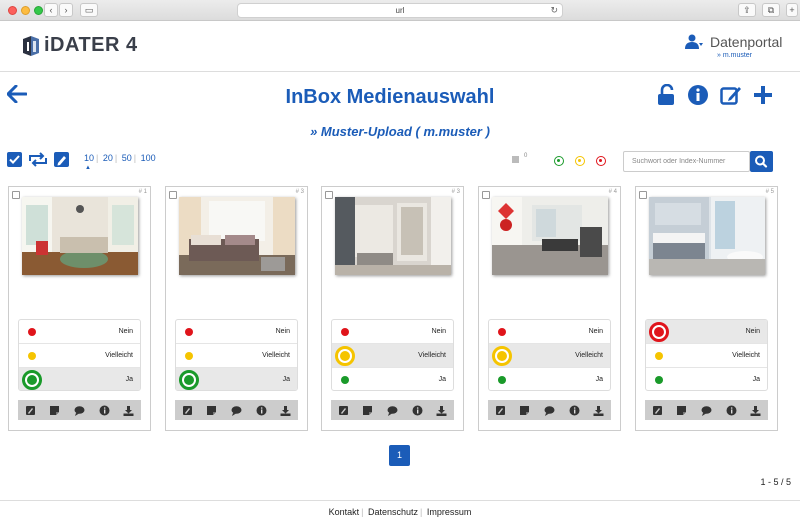 Image resolution: width=800 pixels, height=525 pixels. I want to click on browser-back-icon: ‹, so click(51, 10).